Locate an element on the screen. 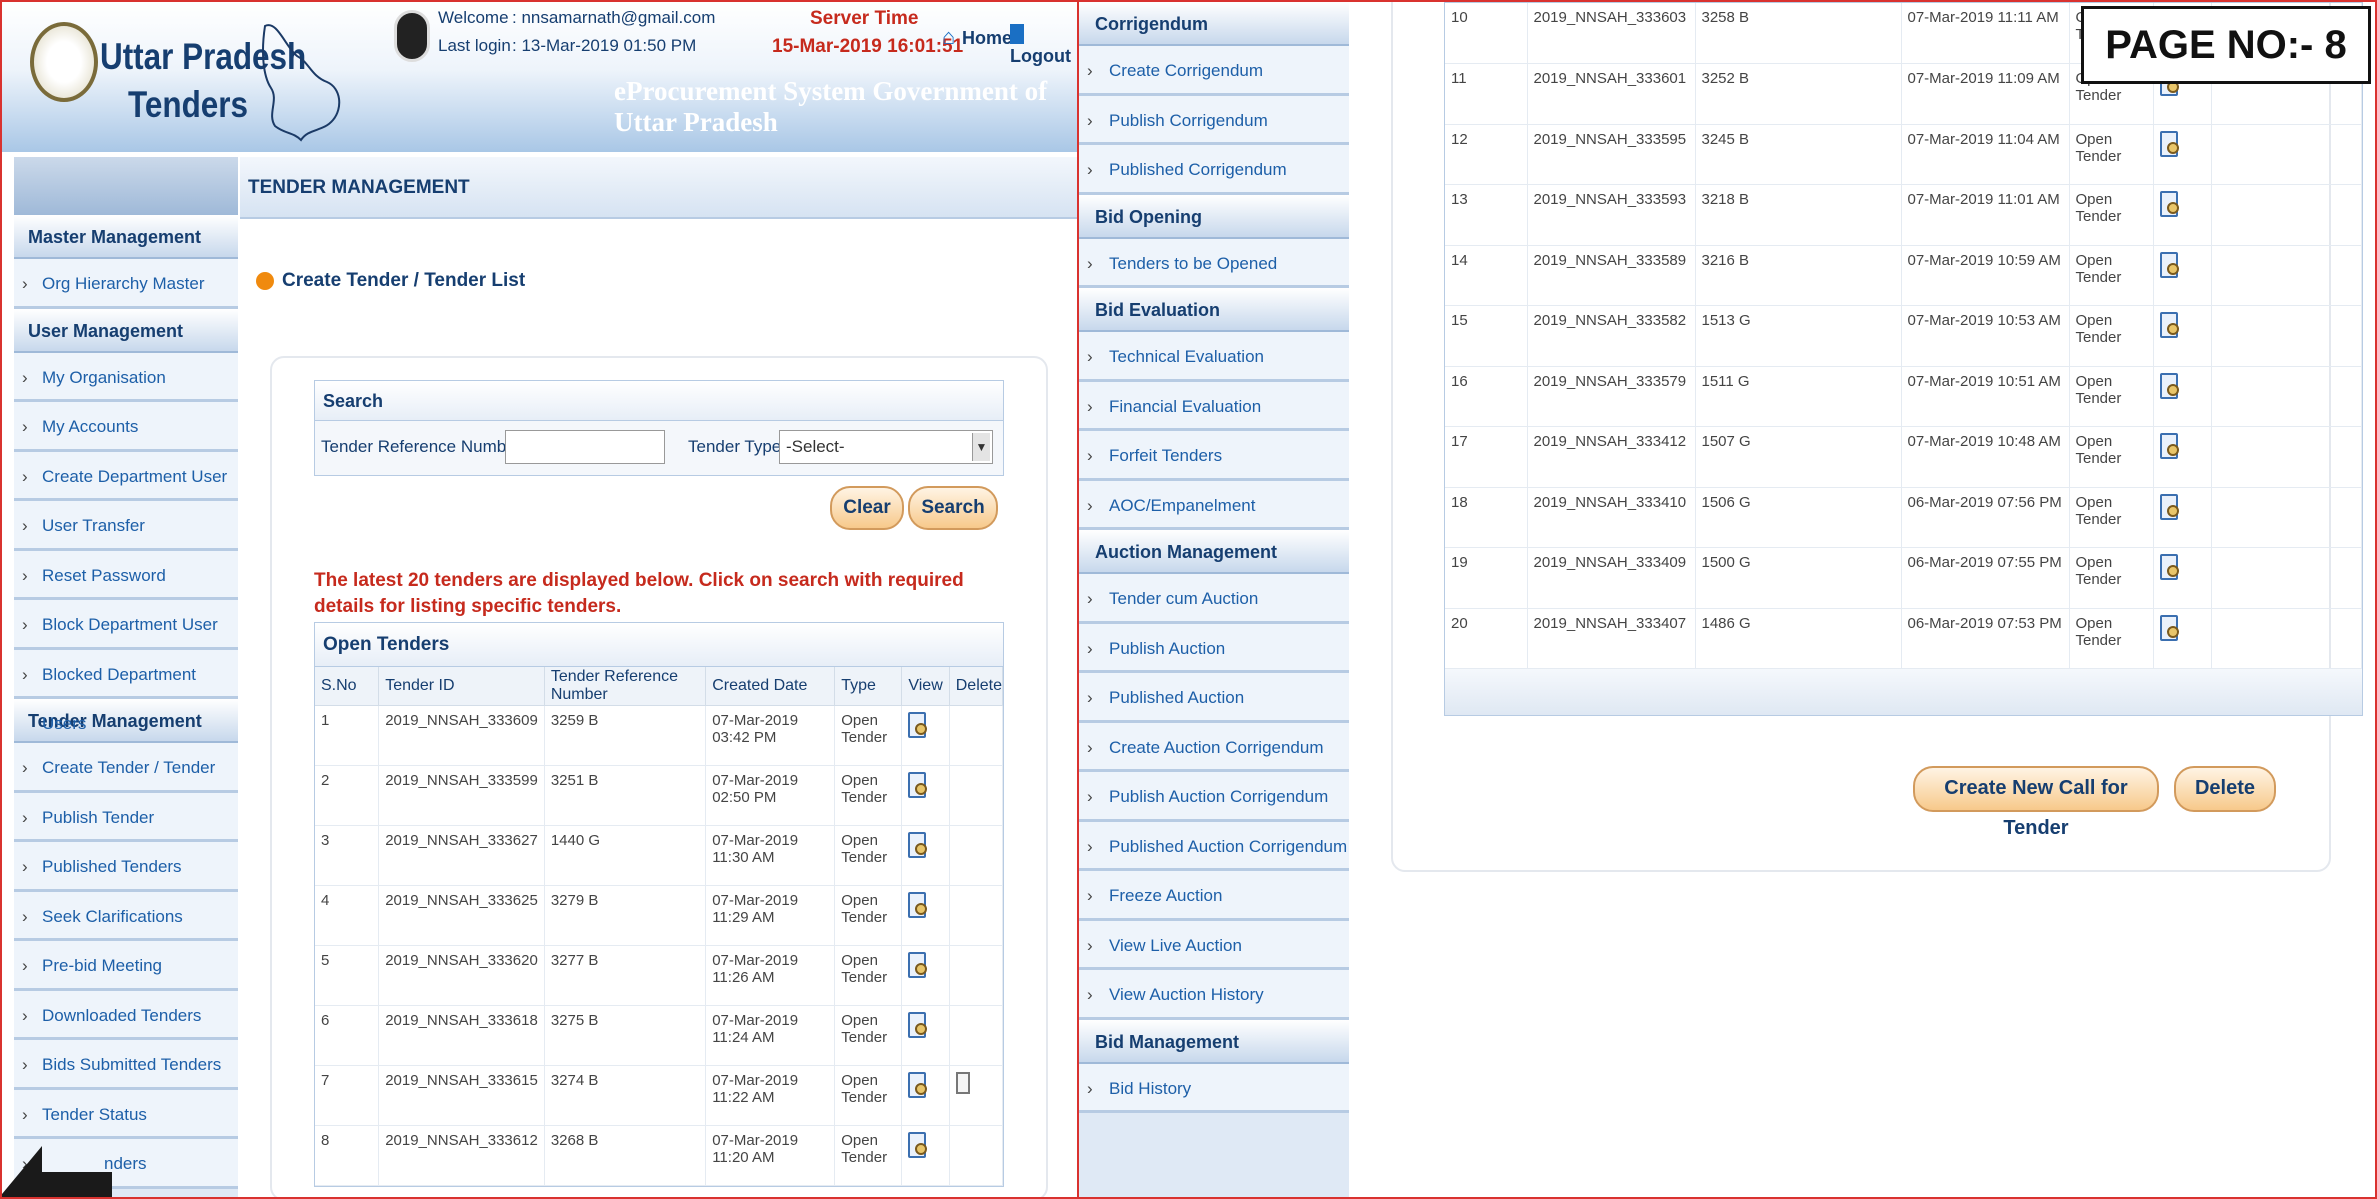  create-new-call-button: Create New Call for Tender is located at coordinates (2036, 802).